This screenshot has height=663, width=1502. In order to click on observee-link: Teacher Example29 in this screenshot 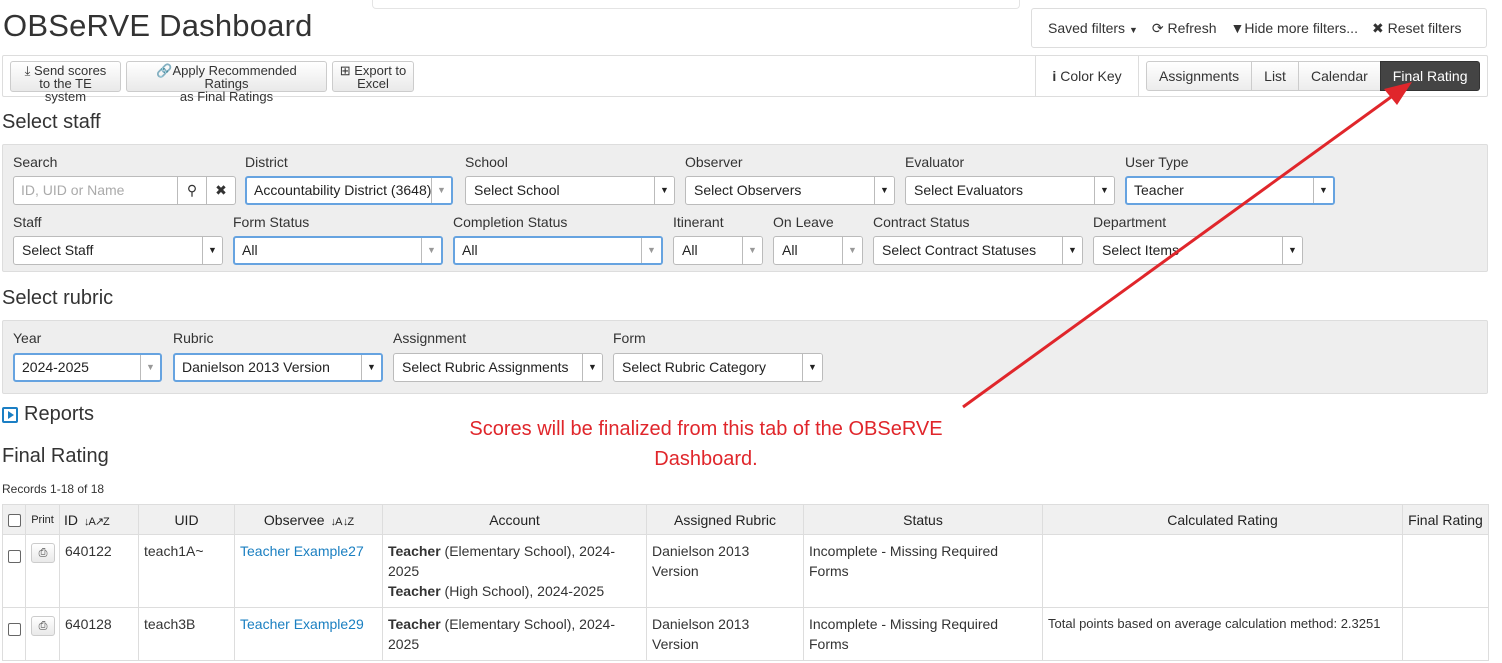, I will do `click(302, 624)`.